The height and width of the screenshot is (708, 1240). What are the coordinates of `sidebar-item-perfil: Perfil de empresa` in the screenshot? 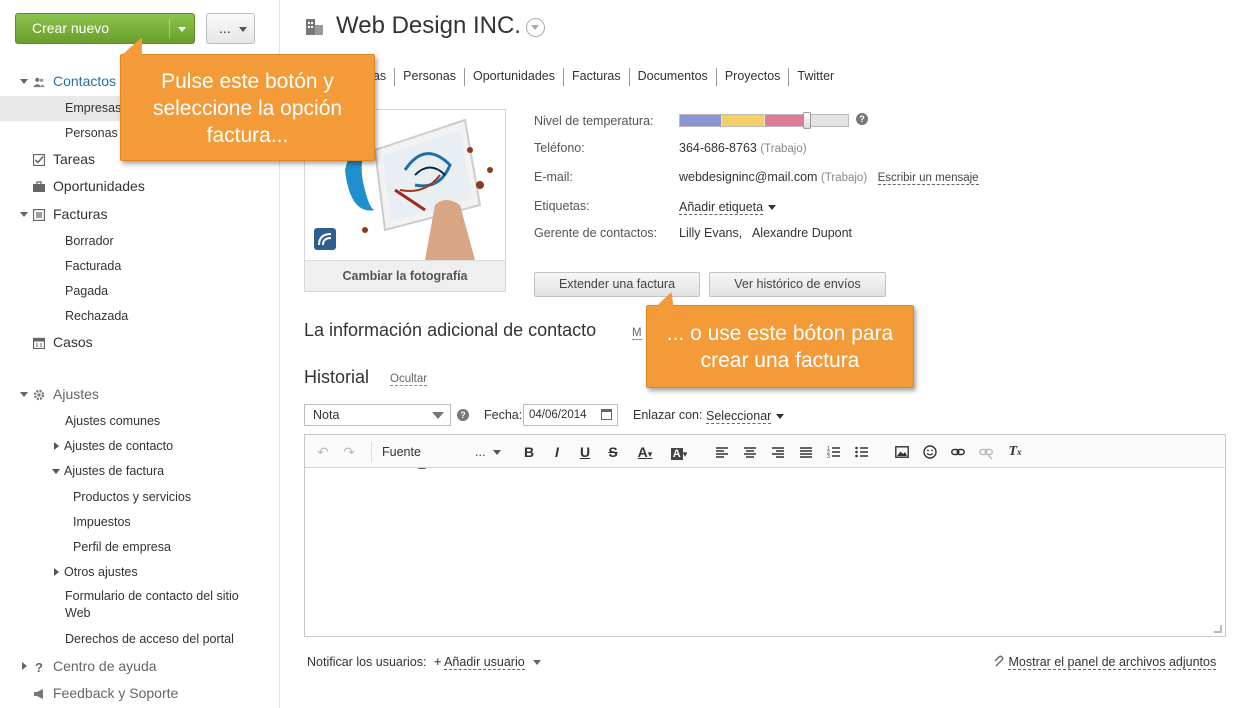 It's located at (139, 547).